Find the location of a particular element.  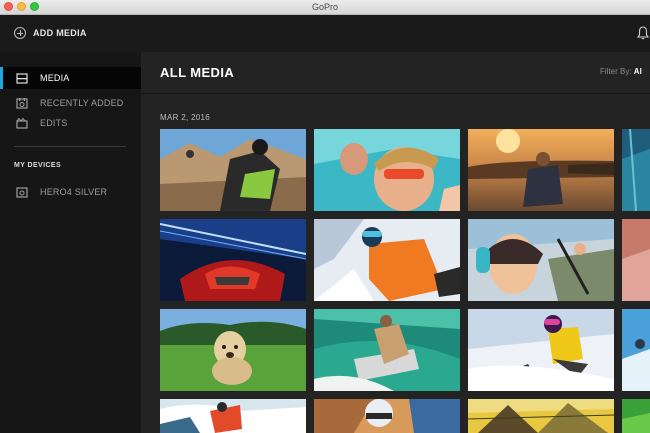

plus-circle-icon is located at coordinates (20, 33).